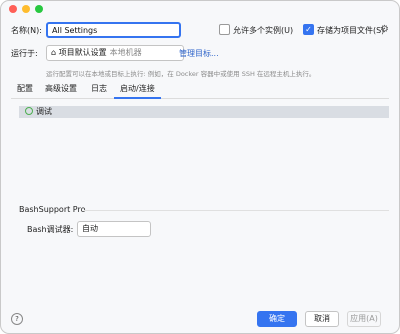  I want to click on allow-multiple-checkbox, so click(224, 29).